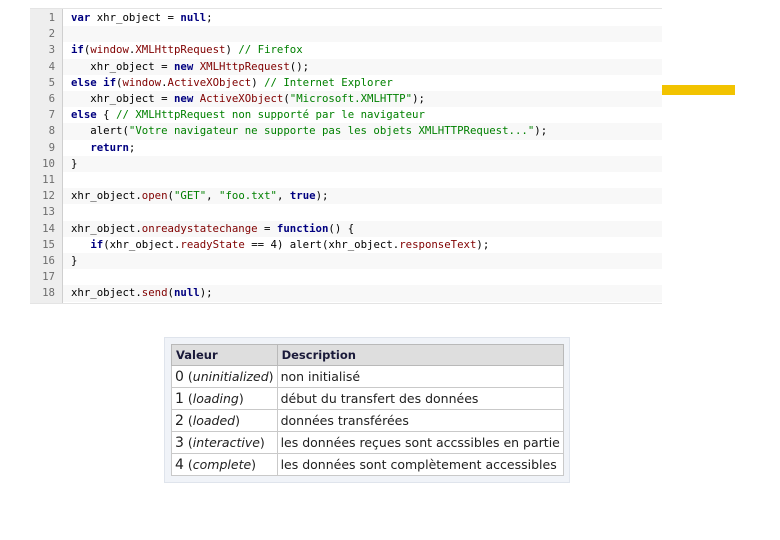  I want to click on code-line: 9 return;, so click(346, 148).